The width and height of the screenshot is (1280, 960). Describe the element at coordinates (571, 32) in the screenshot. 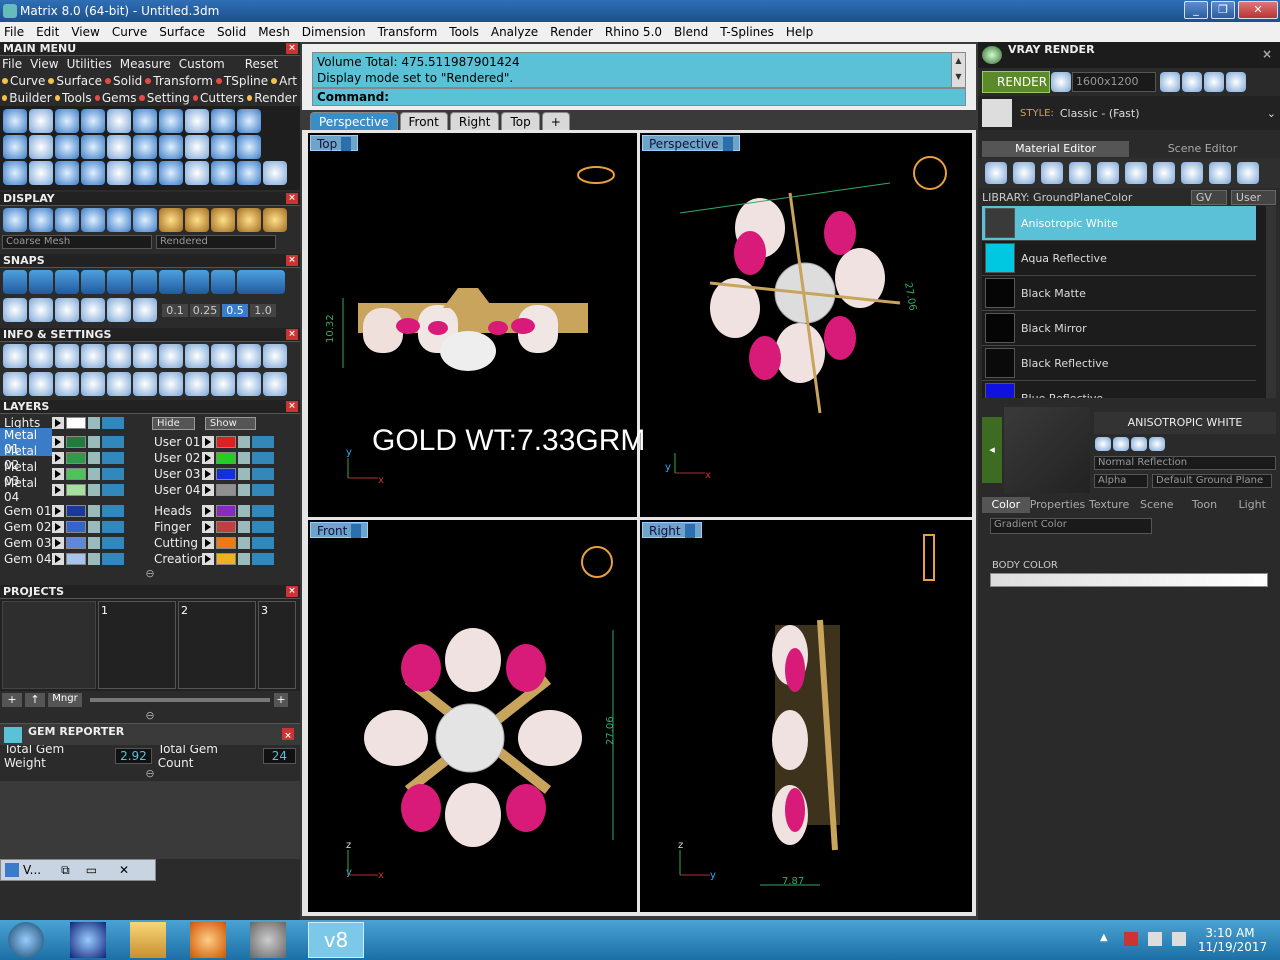

I see `menu-render: Render` at that location.